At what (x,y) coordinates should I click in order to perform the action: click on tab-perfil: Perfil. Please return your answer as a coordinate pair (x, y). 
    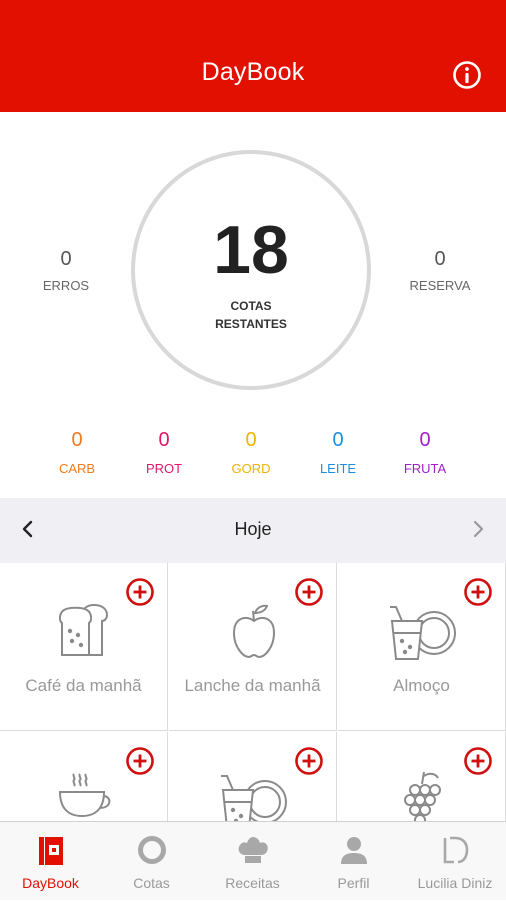
    Looking at the image, I should click on (353, 861).